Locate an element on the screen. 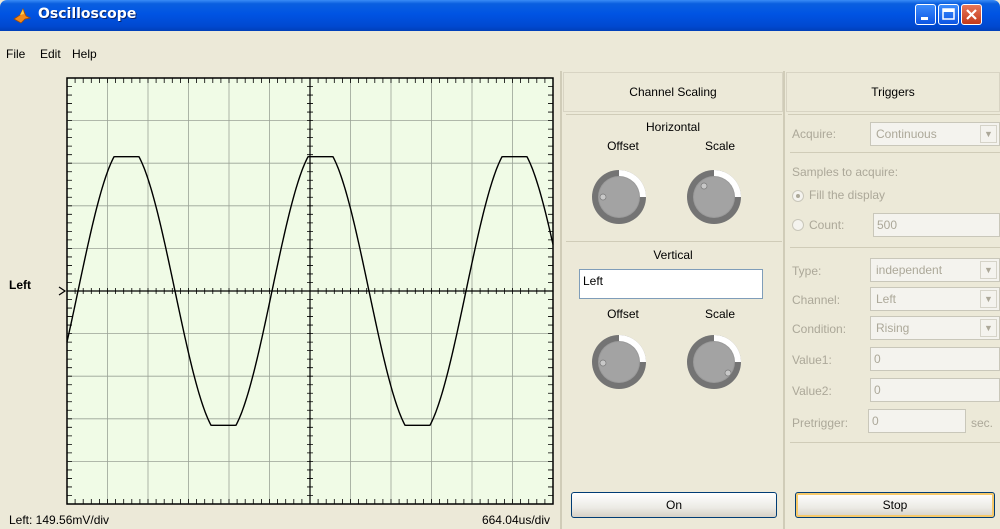 This screenshot has height=529, width=1000. channel-label: Left is located at coordinates (20, 285).